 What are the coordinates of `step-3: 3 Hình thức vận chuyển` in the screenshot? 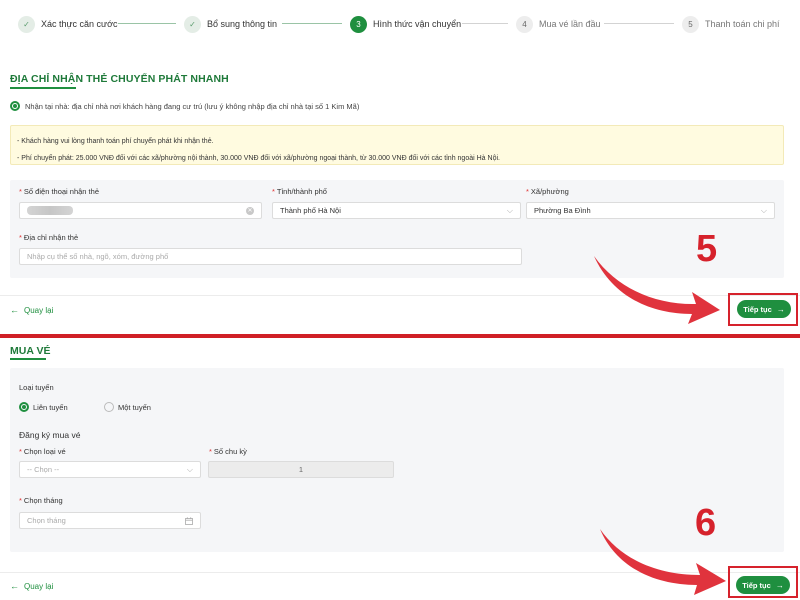 It's located at (405, 24).